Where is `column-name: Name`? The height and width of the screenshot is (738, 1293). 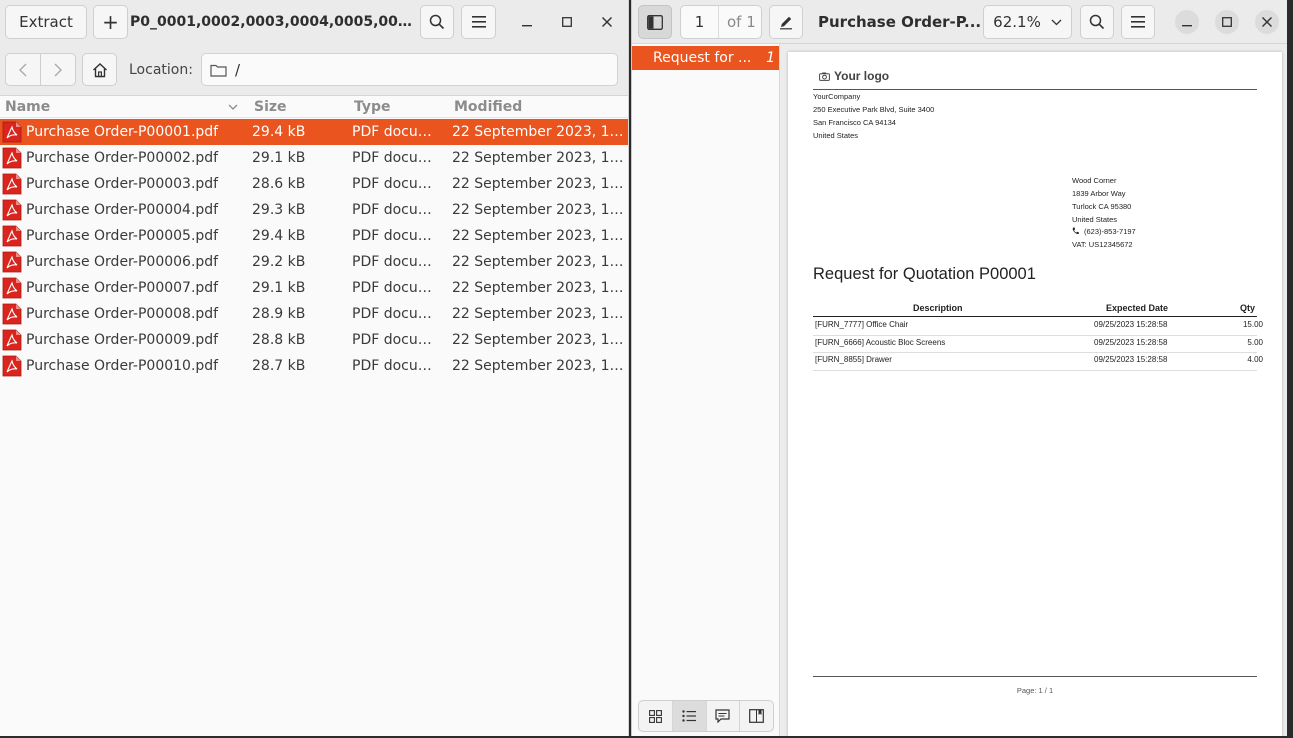 column-name: Name is located at coordinates (27, 107).